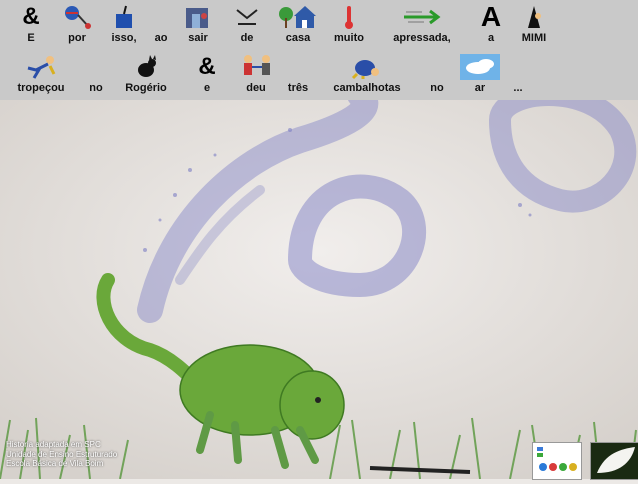 This screenshot has height=484, width=638. I want to click on school-logo, so click(557, 461).